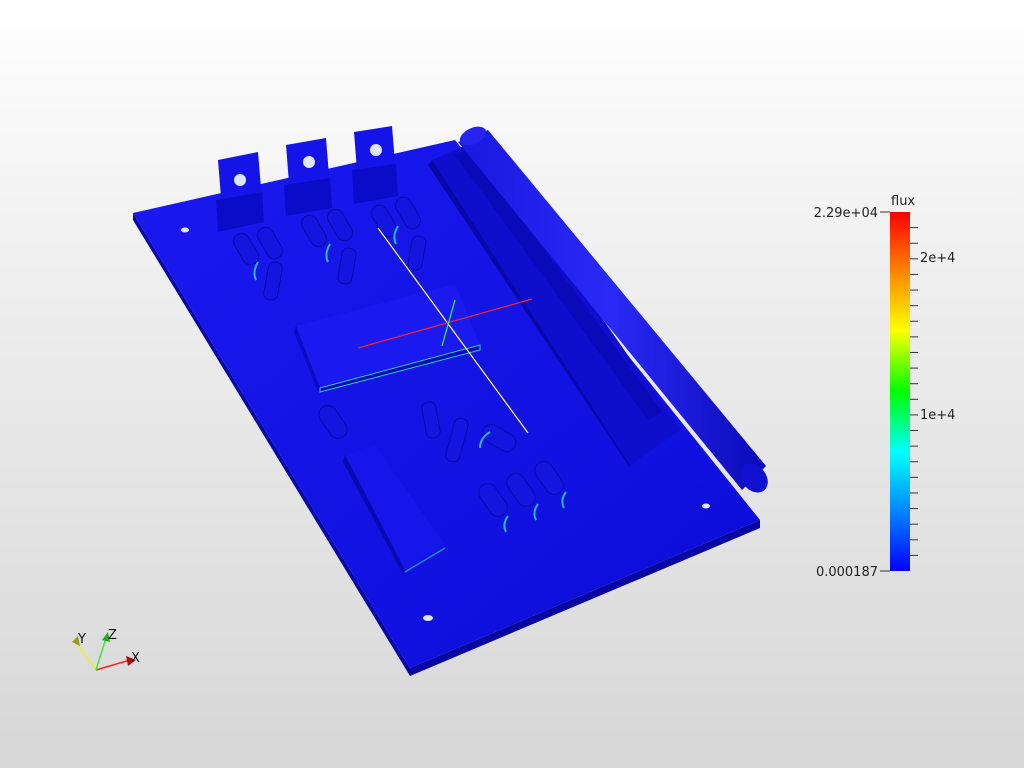  Describe the element at coordinates (112, 635) in the screenshot. I see `z-axis-label: Z` at that location.